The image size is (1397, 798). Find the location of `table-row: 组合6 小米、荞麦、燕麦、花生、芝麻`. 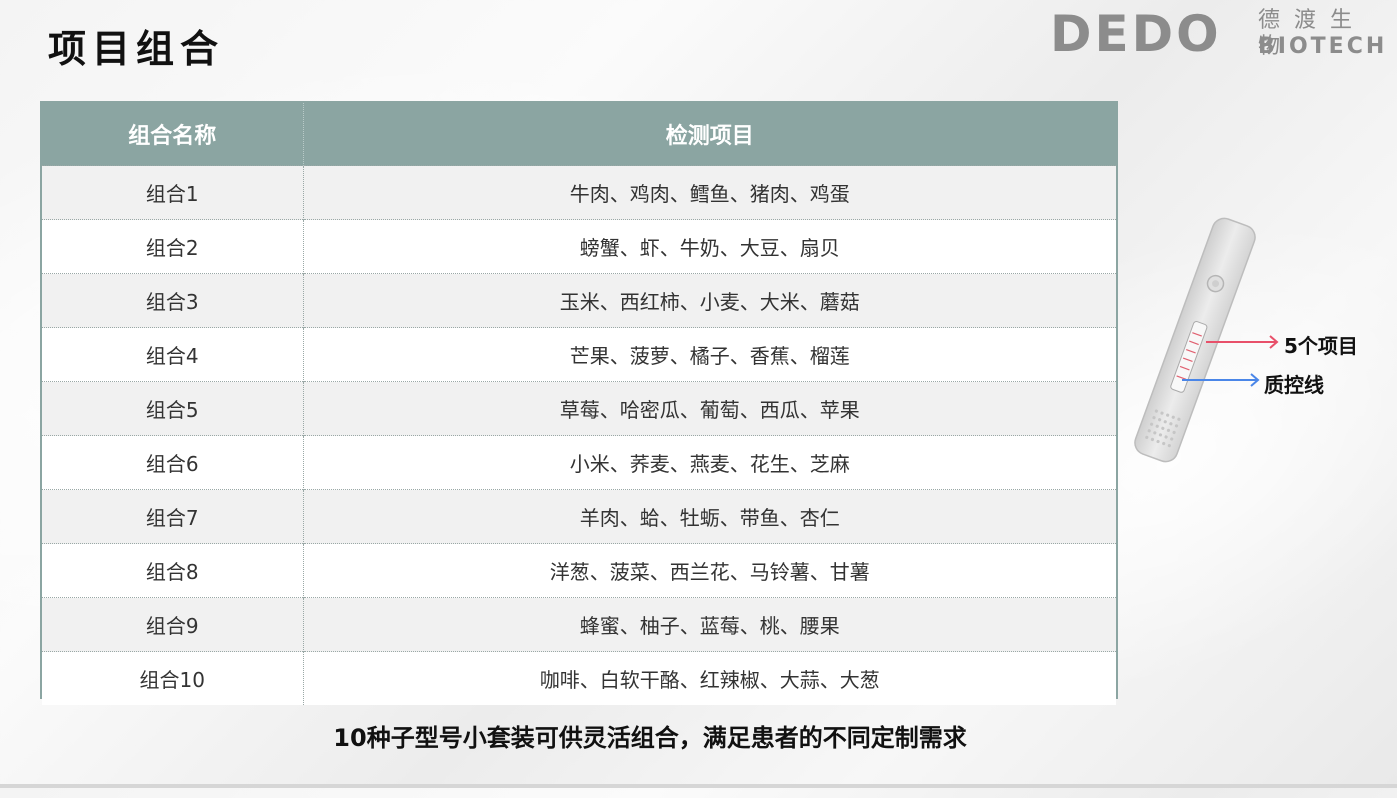

table-row: 组合6 小米、荞麦、燕麦、花生、芝麻 is located at coordinates (579, 462).